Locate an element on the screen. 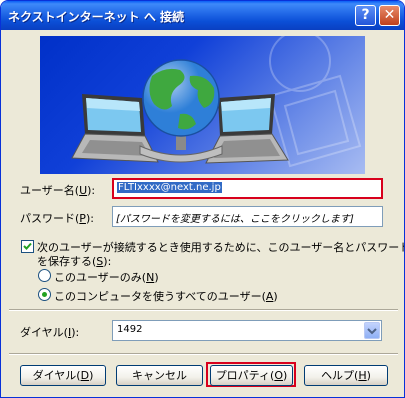  chevron-down-icon is located at coordinates (372, 331).